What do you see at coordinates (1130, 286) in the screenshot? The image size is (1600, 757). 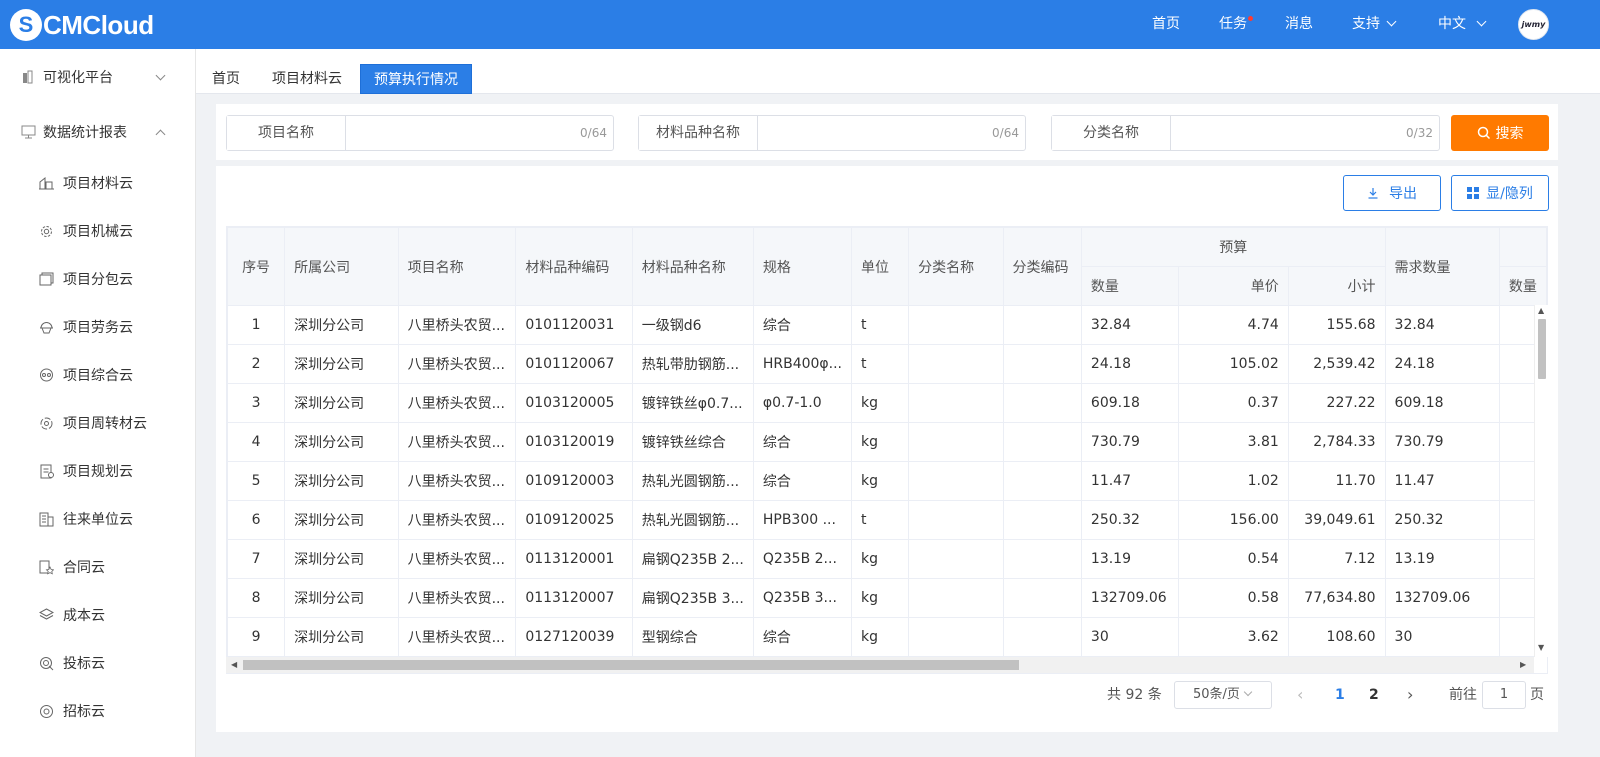 I see `column-header-budget-qty: 数量` at bounding box center [1130, 286].